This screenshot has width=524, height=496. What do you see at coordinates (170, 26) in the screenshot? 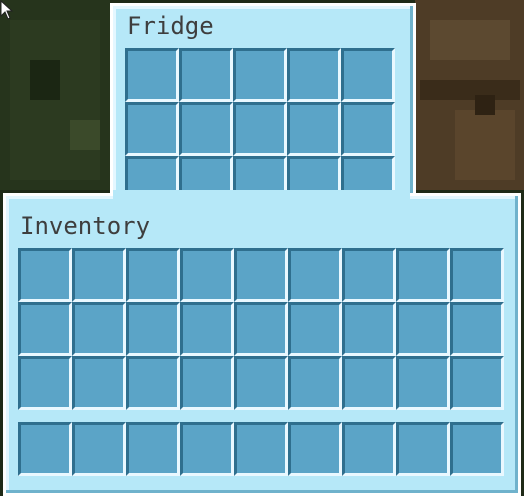
I see `fridge-title: Fridge` at bounding box center [170, 26].